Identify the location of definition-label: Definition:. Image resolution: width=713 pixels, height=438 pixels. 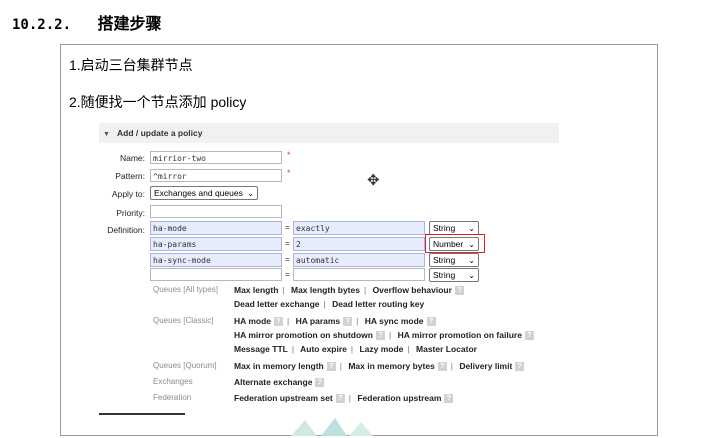
(126, 230).